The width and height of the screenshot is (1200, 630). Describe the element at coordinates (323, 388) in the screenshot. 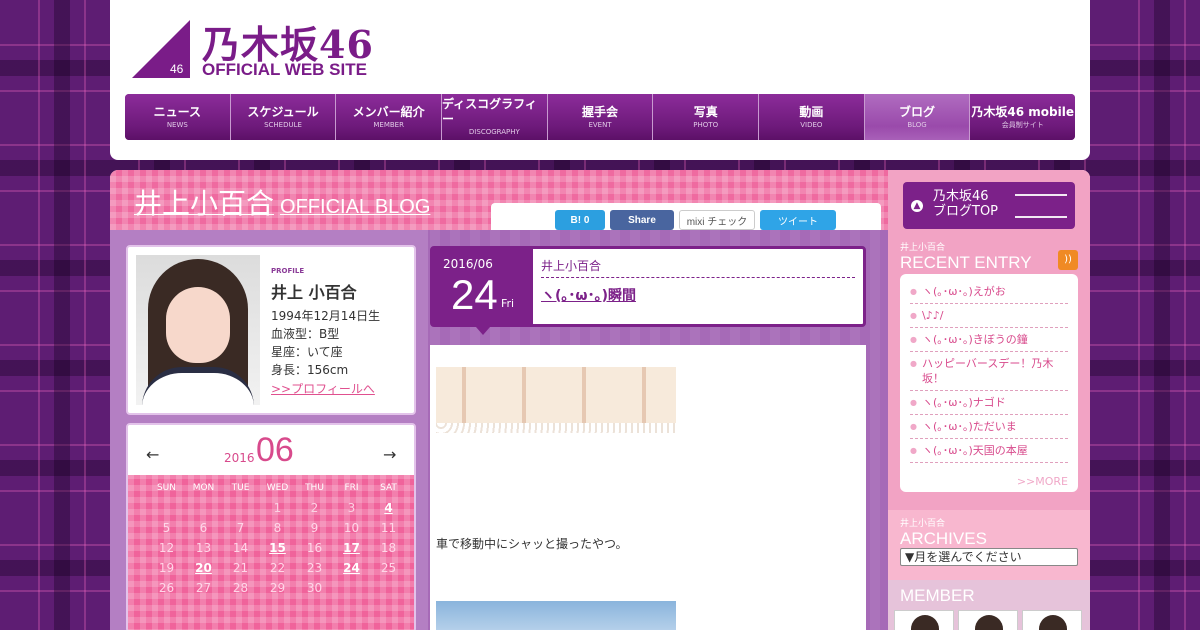

I see `profile-link: >>プロフィールへ` at that location.